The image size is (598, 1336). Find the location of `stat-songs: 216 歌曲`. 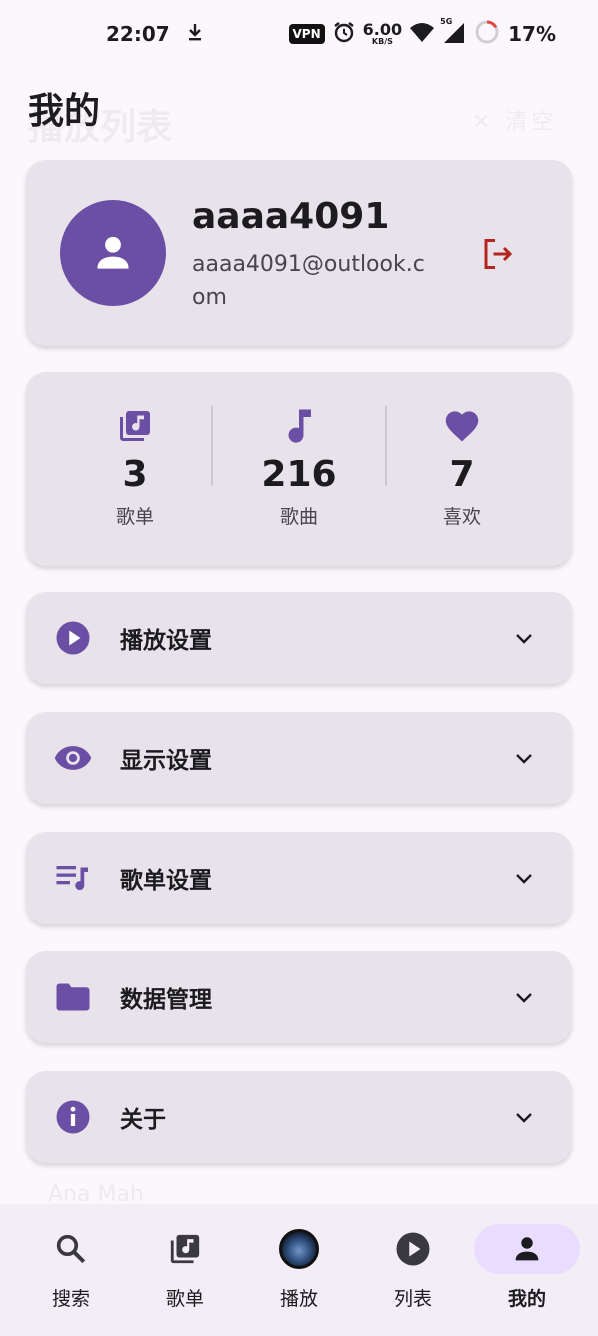

stat-songs: 216 歌曲 is located at coordinates (299, 469).